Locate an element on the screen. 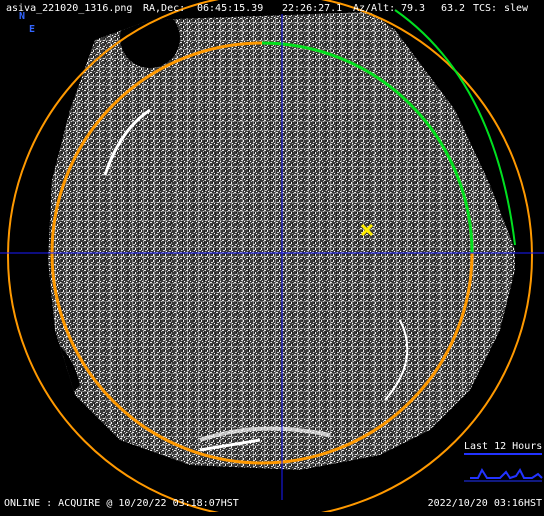  tcs-label: TCS: is located at coordinates (485, 8).